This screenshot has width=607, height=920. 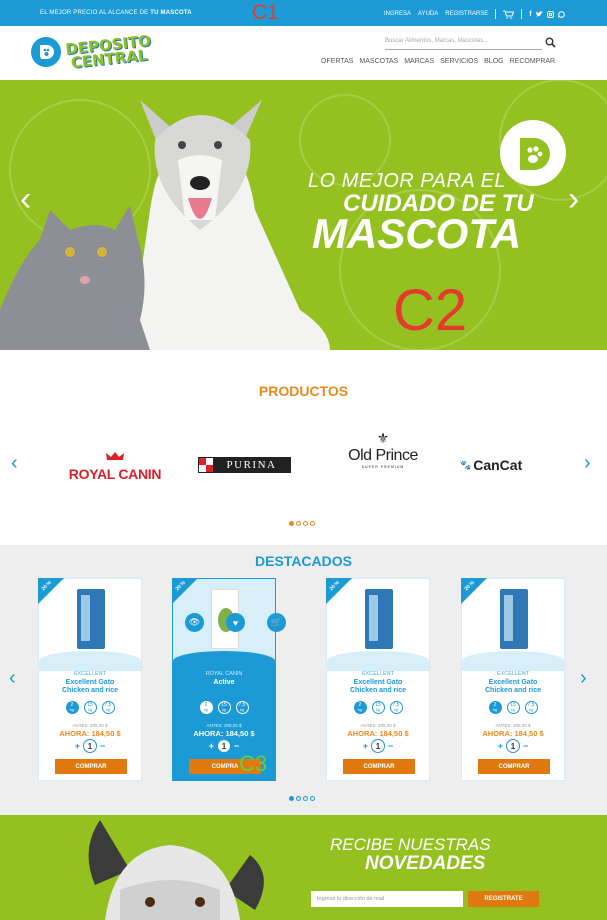 I want to click on social-links: f, so click(x=547, y=14).